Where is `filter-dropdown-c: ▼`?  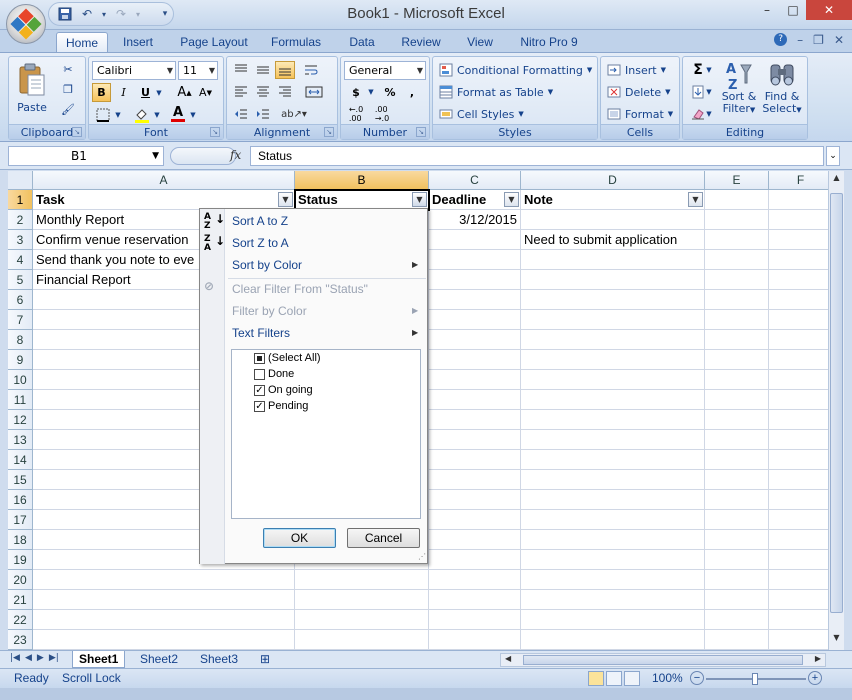
filter-dropdown-c: ▼ is located at coordinates (511, 199).